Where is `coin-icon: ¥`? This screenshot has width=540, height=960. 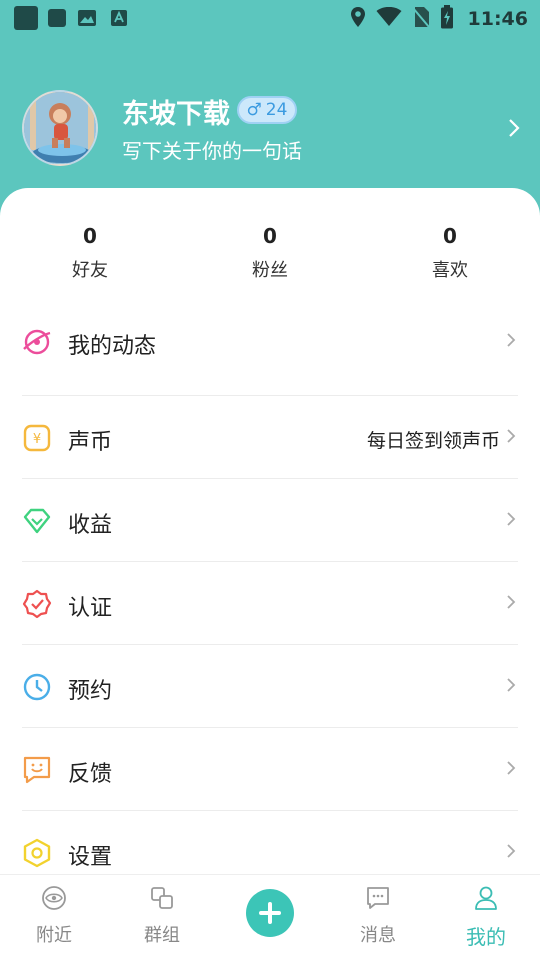 coin-icon: ¥ is located at coordinates (37, 438).